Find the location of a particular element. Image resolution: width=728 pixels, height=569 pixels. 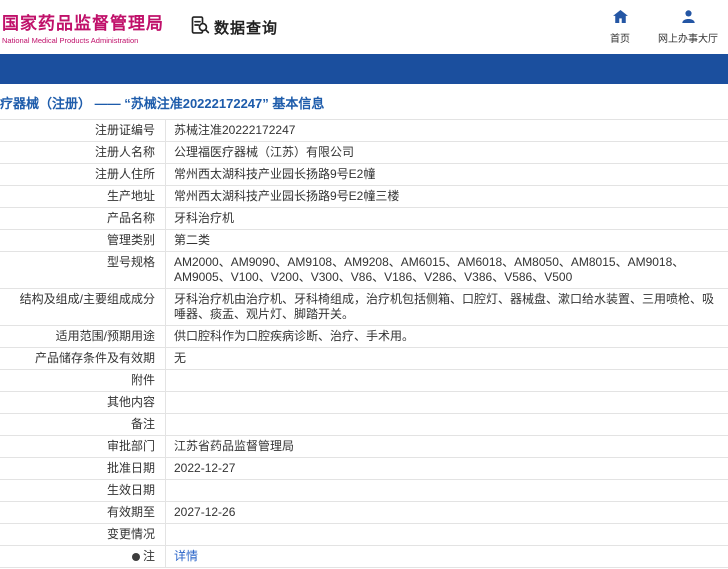

row-value: 详情 is located at coordinates (447, 556).